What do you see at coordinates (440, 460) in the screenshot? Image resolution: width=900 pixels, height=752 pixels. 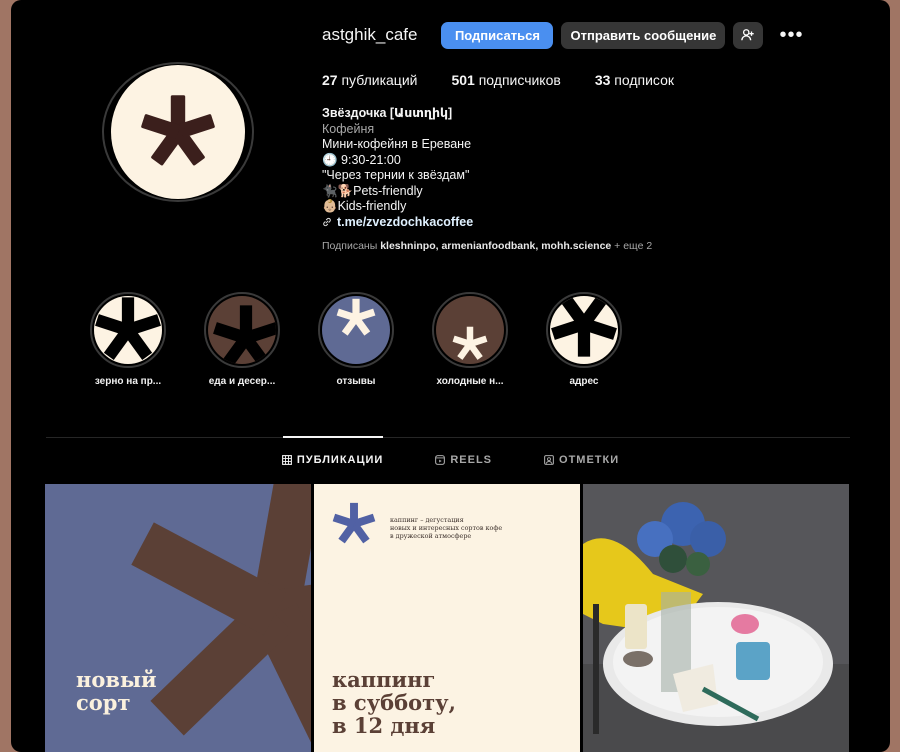 I see `reels-icon` at bounding box center [440, 460].